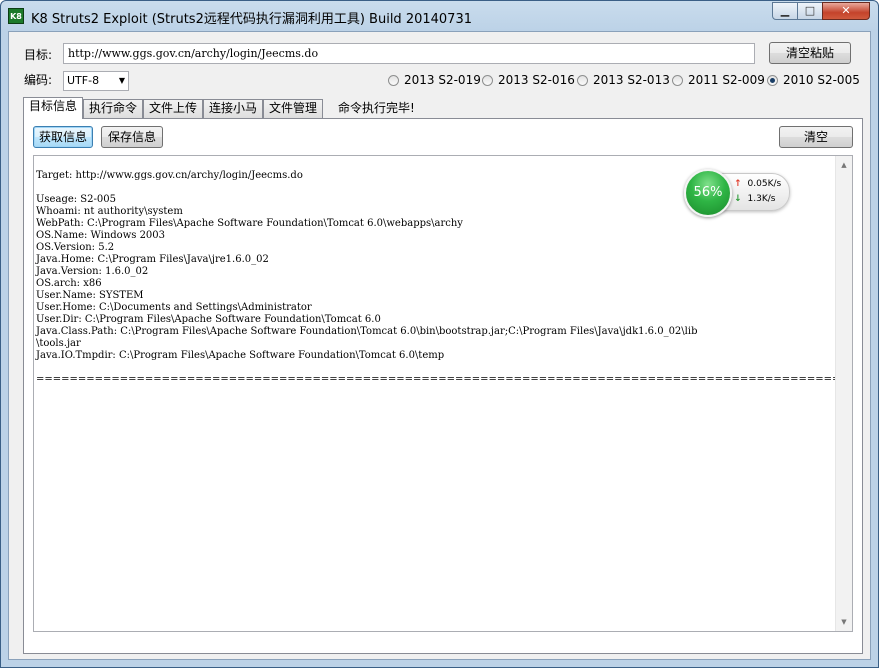  What do you see at coordinates (738, 184) in the screenshot?
I see `upload-arrow-icon: ↑` at bounding box center [738, 184].